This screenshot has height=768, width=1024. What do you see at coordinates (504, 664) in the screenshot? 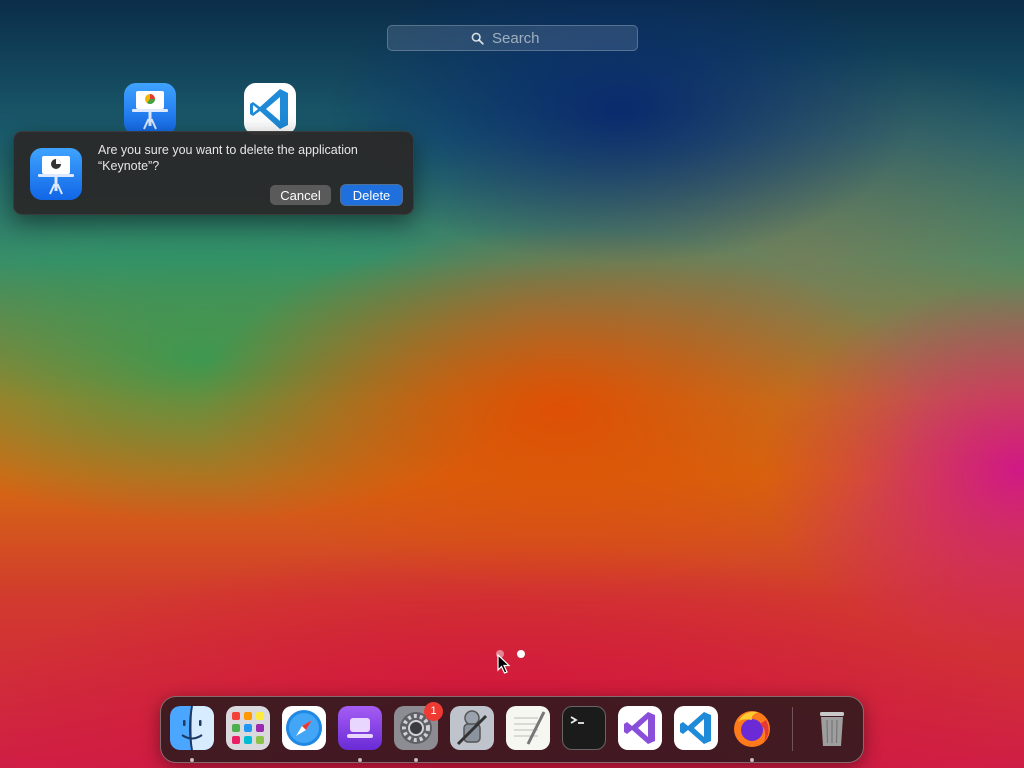
I see `mouse-cursor-icon` at bounding box center [504, 664].